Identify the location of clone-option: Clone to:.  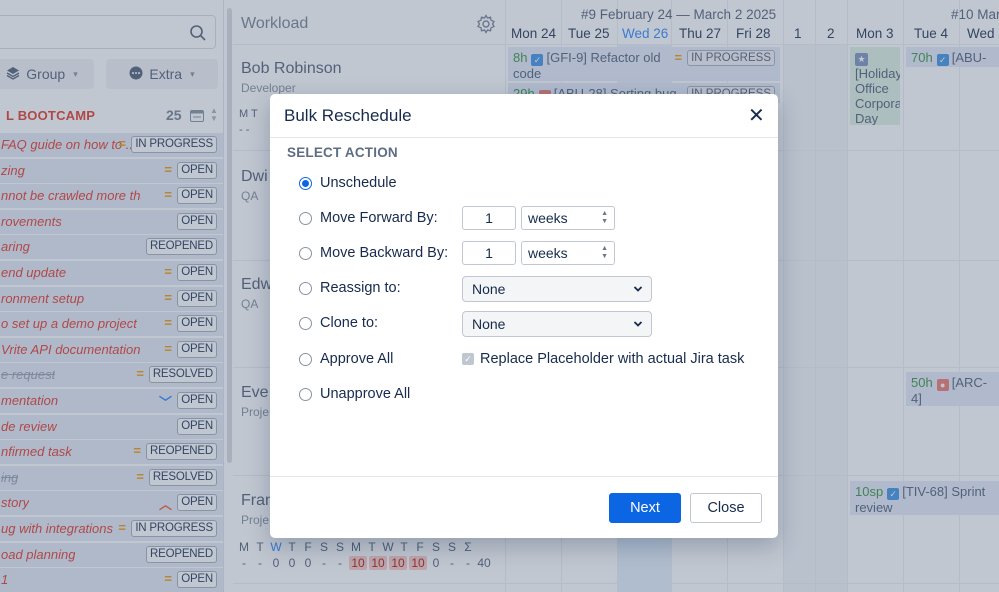
(338, 323).